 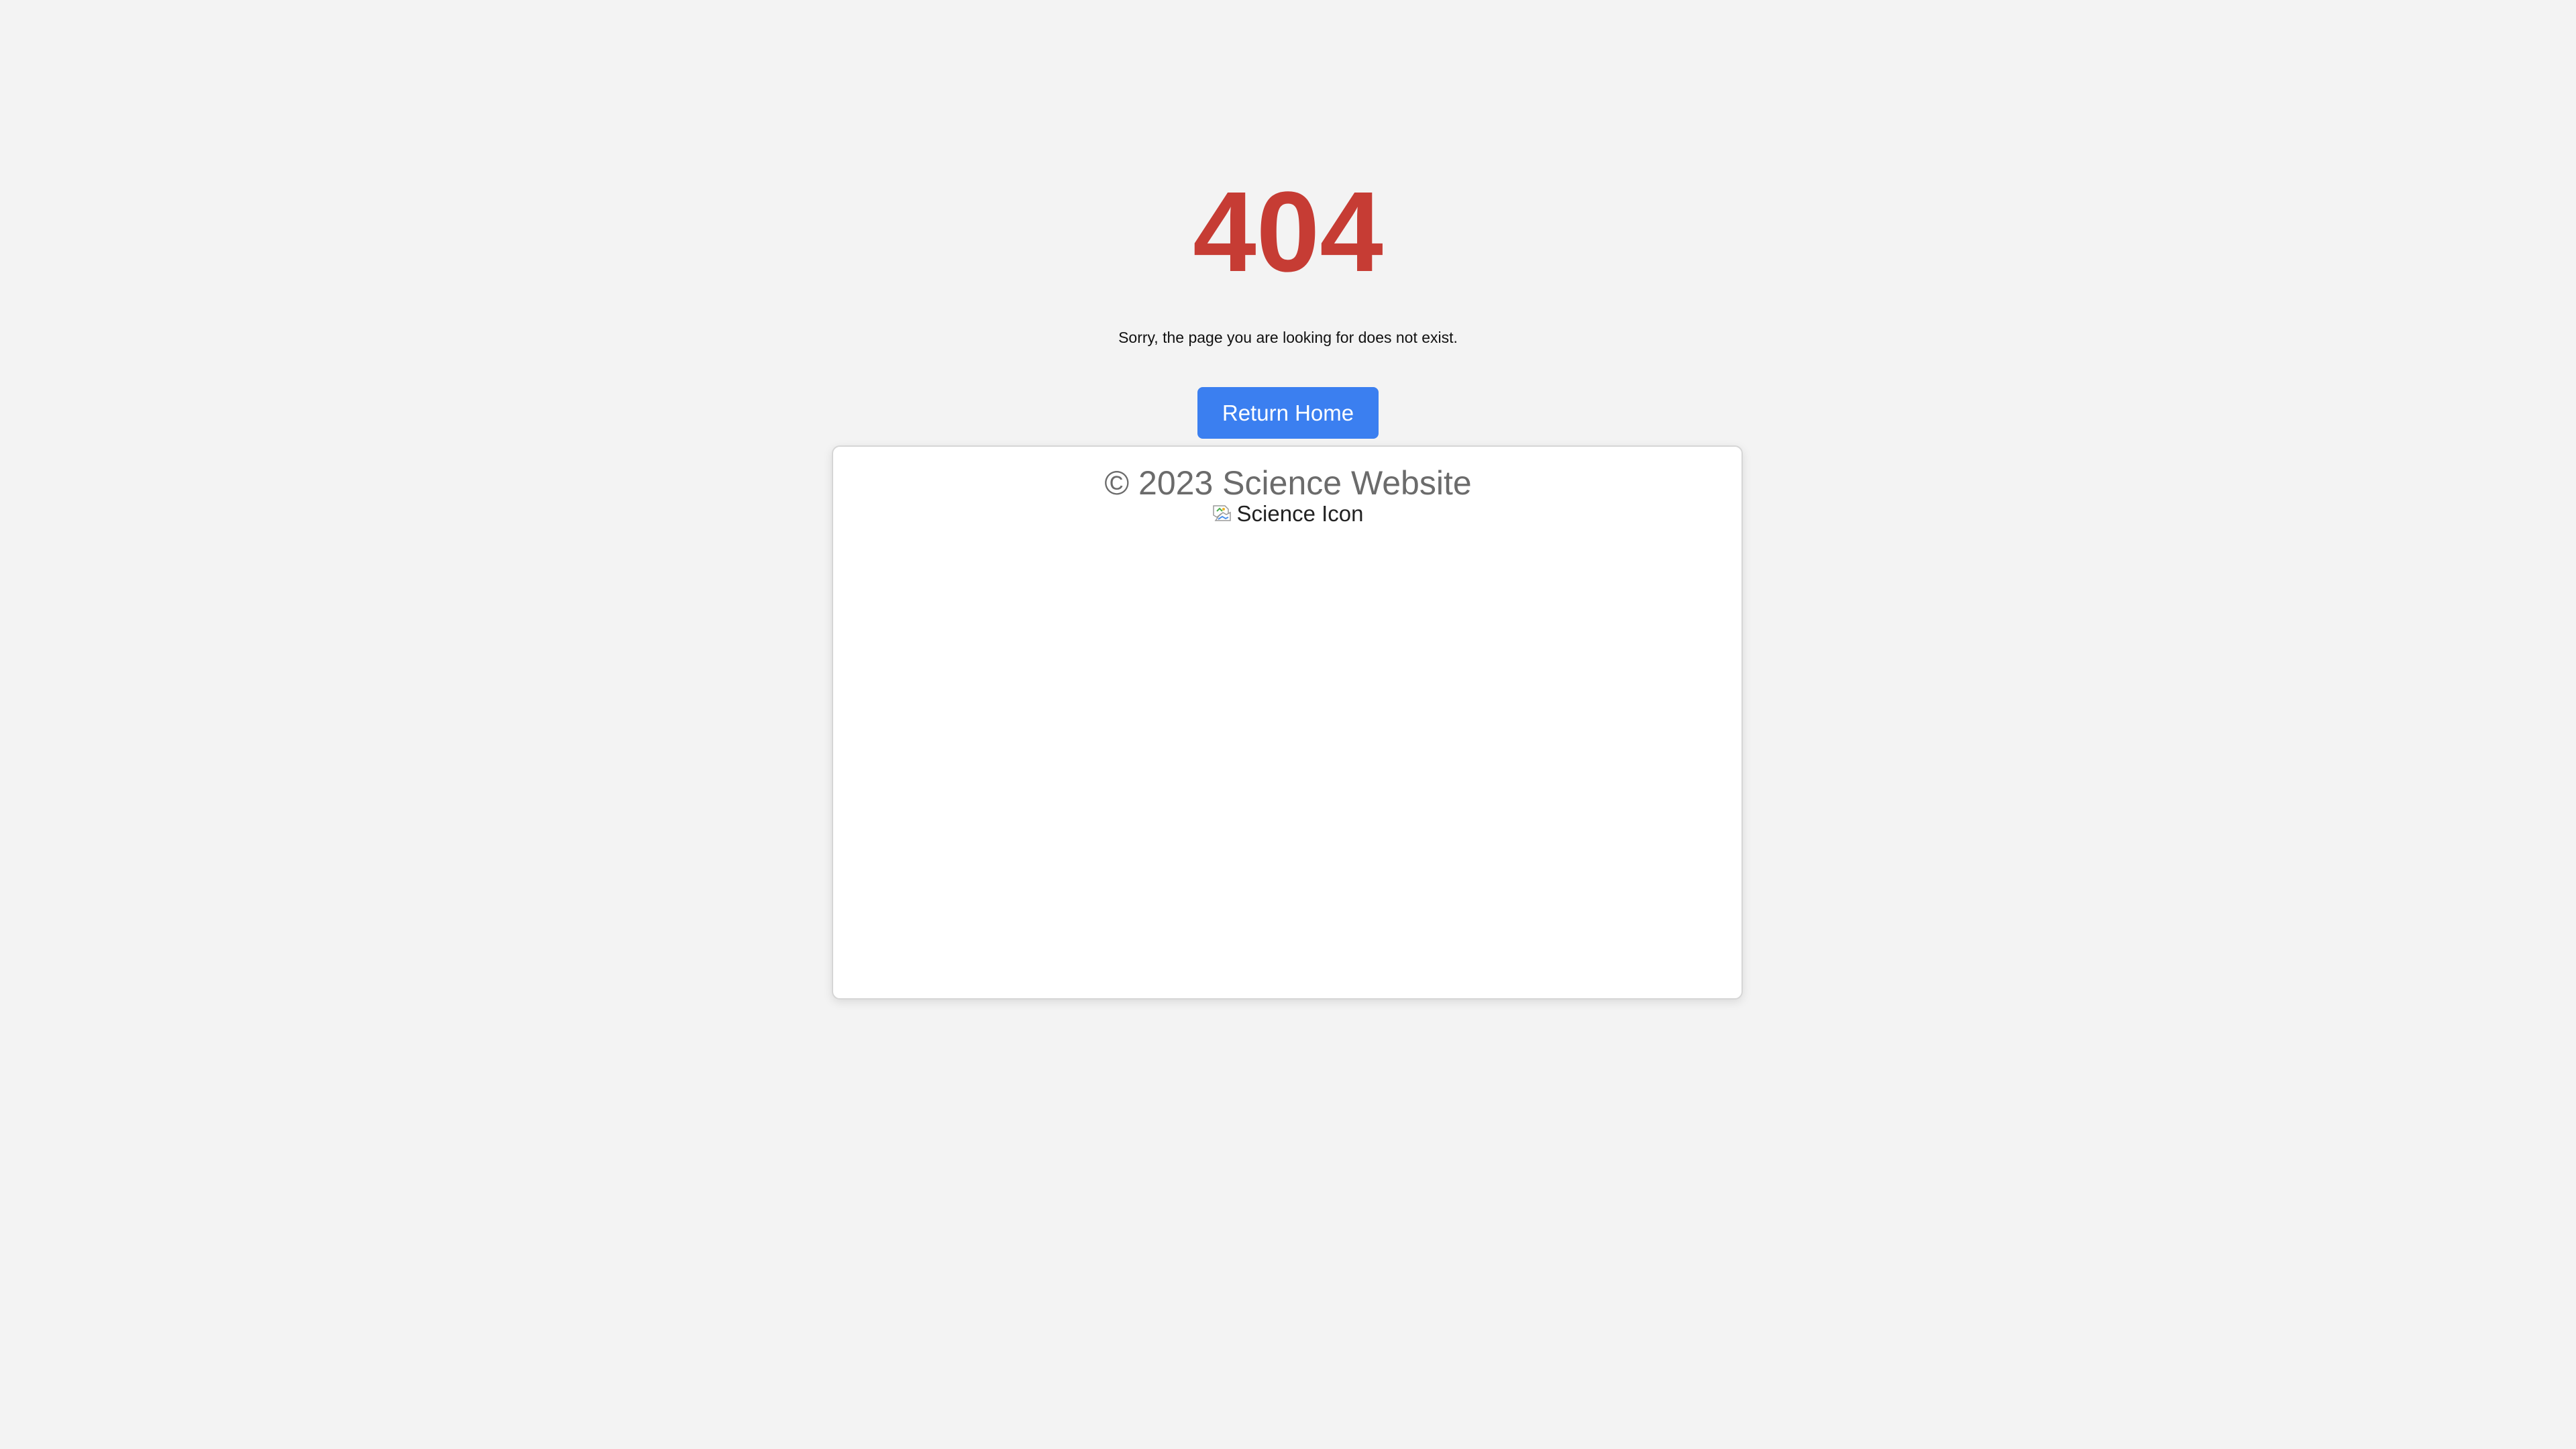 I want to click on error-code: 404, so click(x=1288, y=232).